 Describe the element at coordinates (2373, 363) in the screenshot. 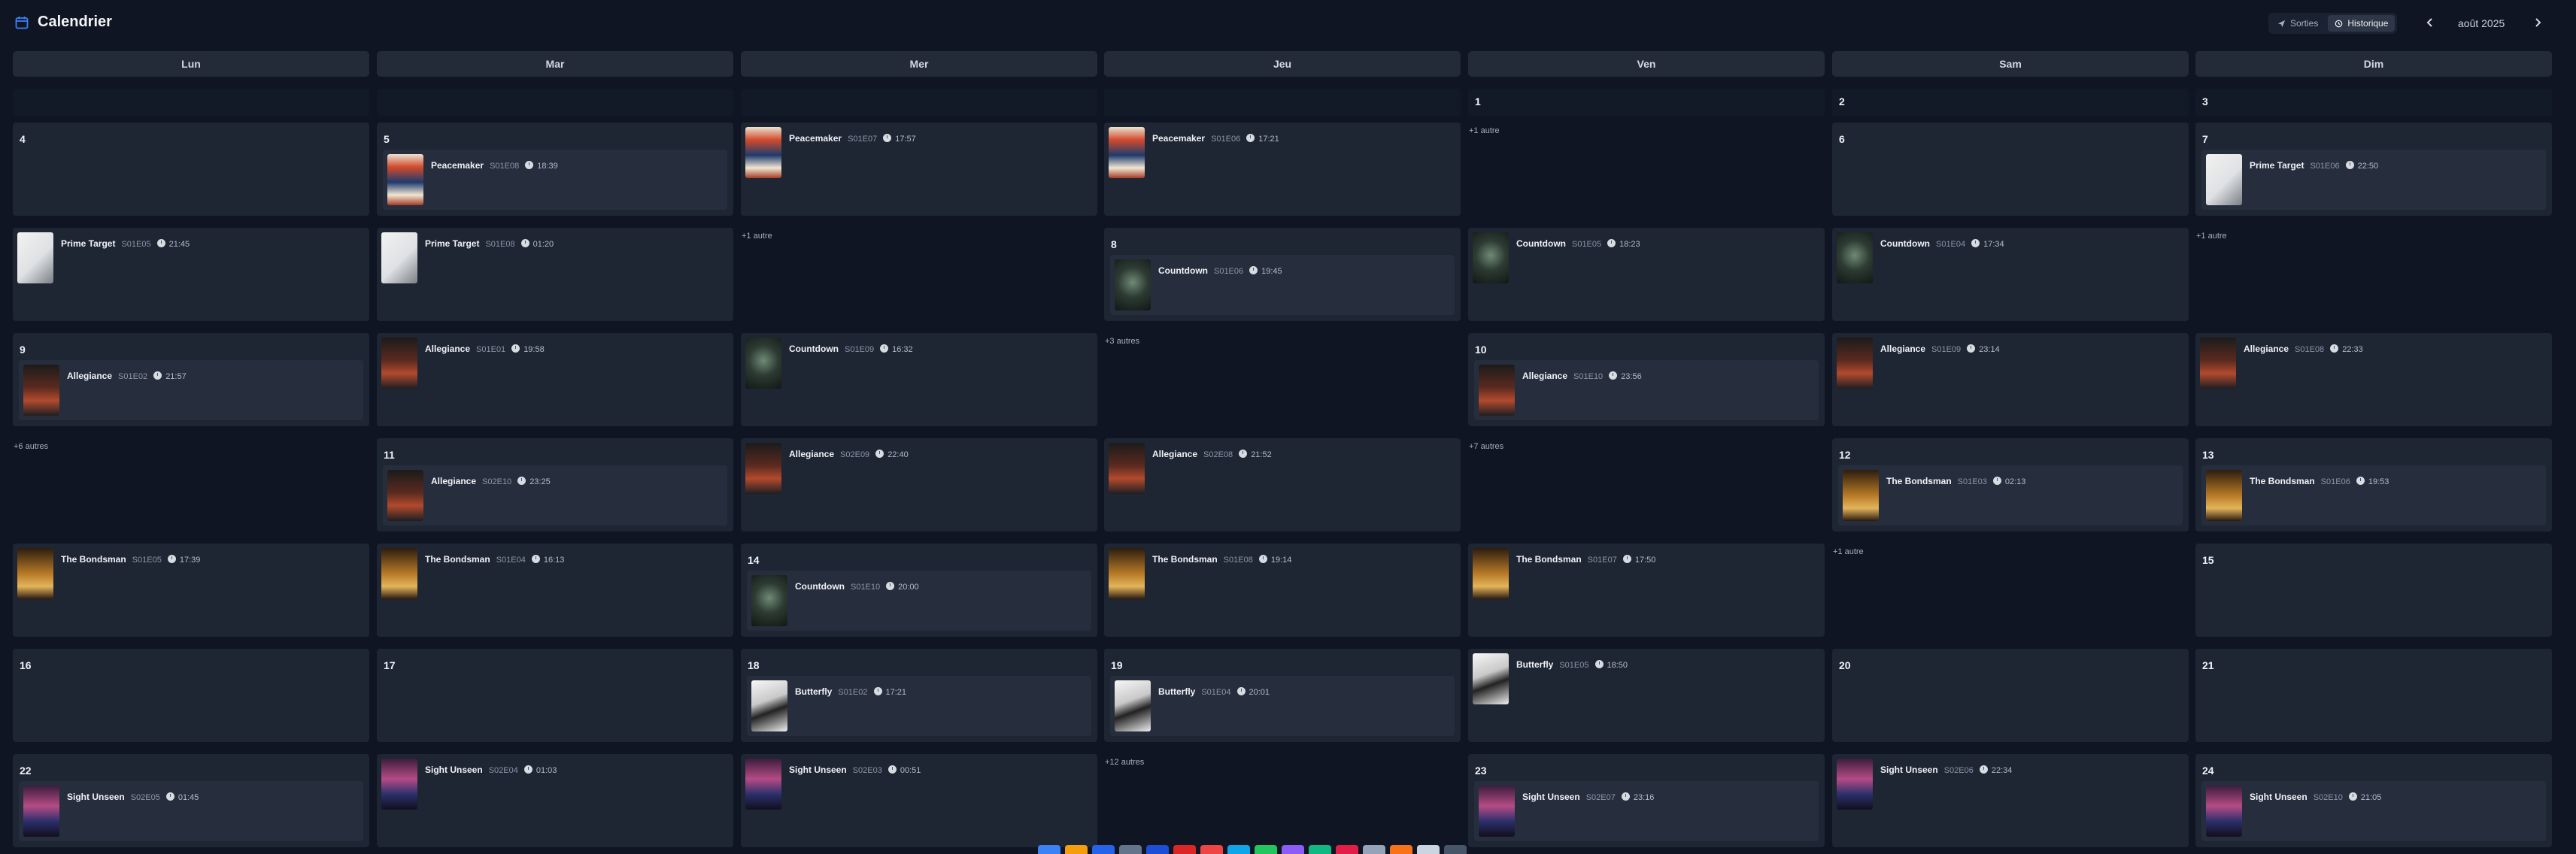

I see `episode-card: Allegiance S01E08 22:33` at that location.